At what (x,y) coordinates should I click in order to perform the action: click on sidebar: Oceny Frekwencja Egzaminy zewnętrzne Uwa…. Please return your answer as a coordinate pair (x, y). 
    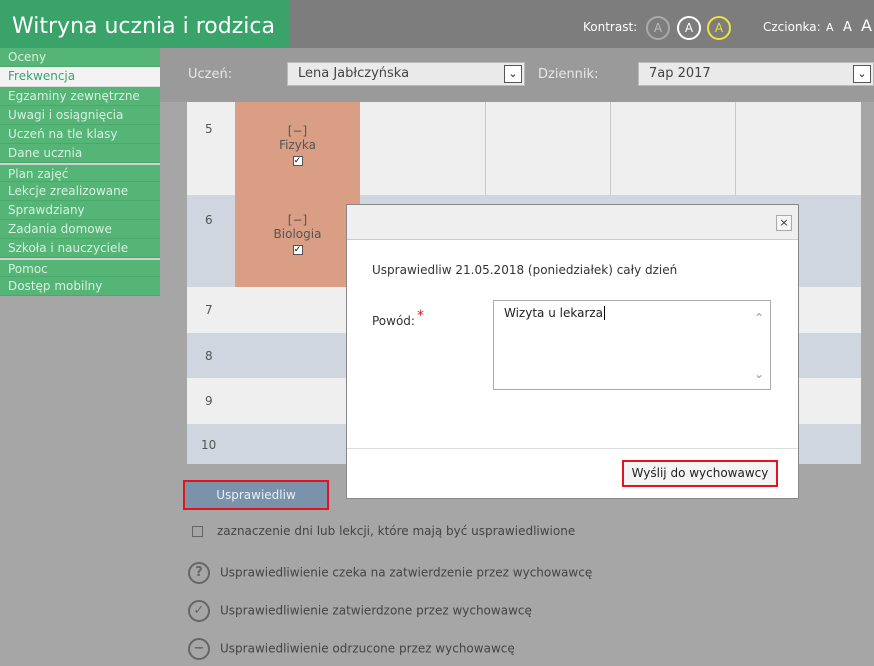
    Looking at the image, I should click on (80, 172).